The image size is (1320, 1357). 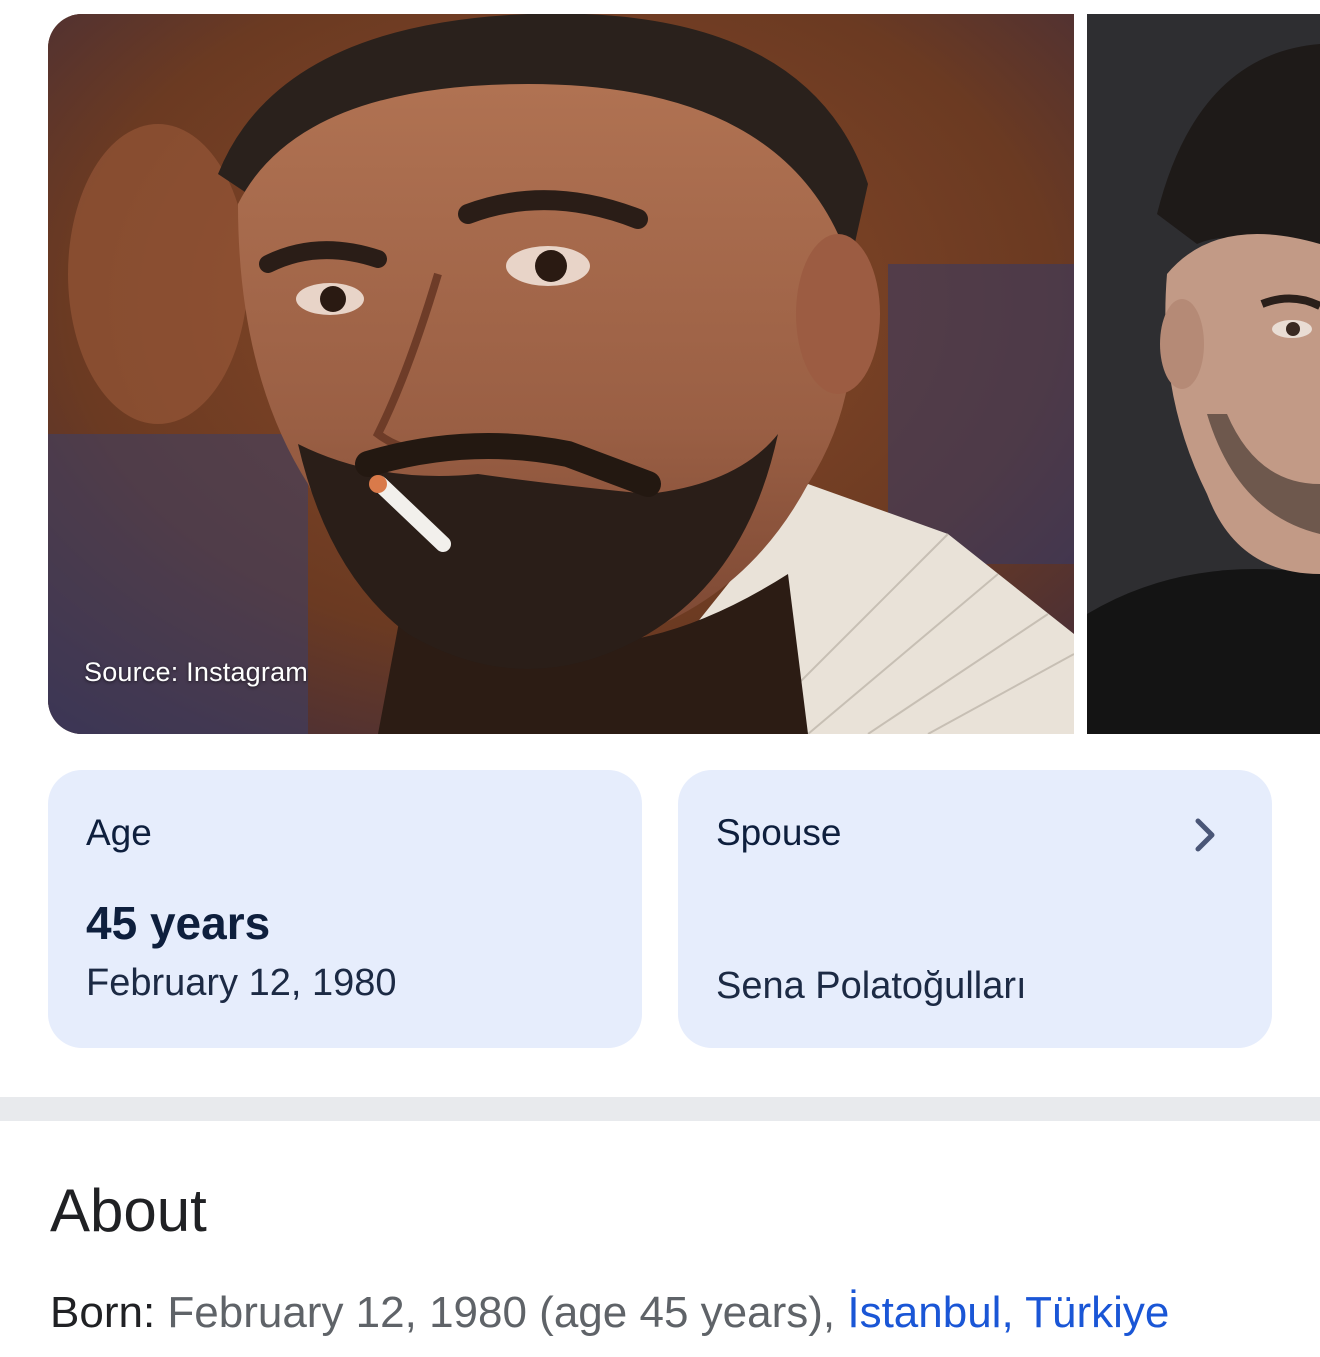 What do you see at coordinates (178, 923) in the screenshot?
I see `age-value: 45 years` at bounding box center [178, 923].